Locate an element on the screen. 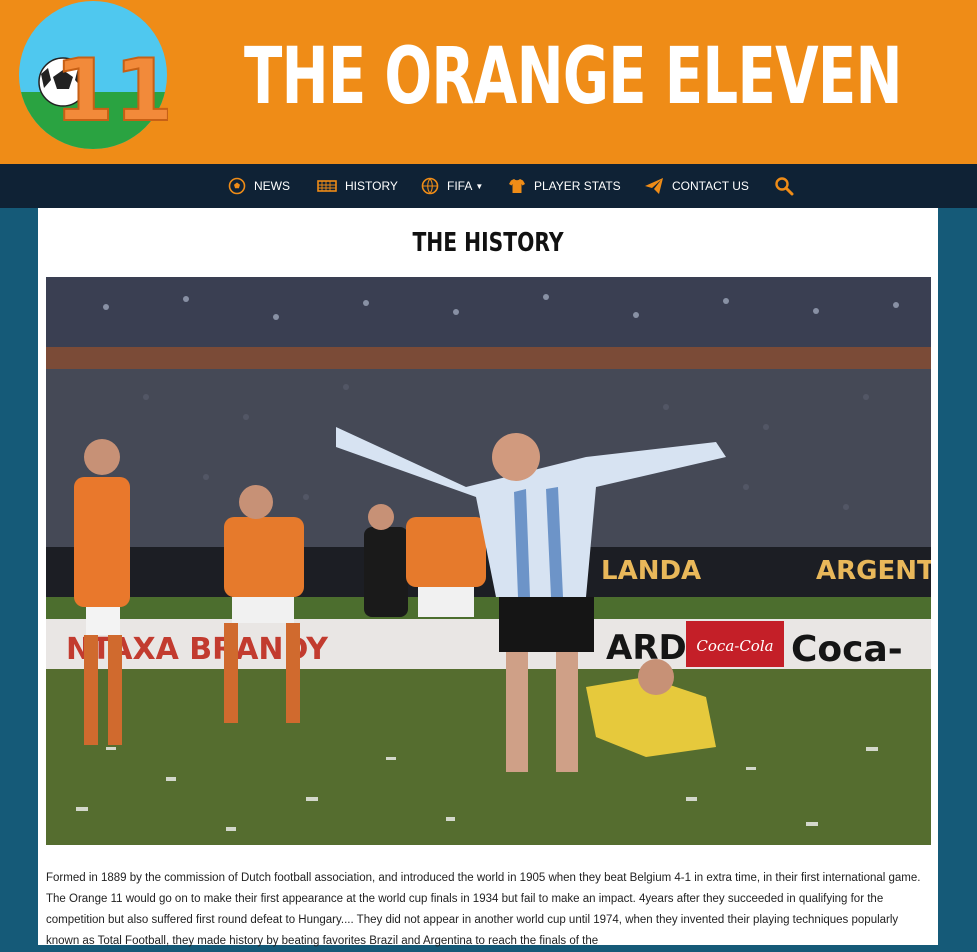 The image size is (977, 952). nav-label-contact-us: CONTACT US is located at coordinates (710, 186).